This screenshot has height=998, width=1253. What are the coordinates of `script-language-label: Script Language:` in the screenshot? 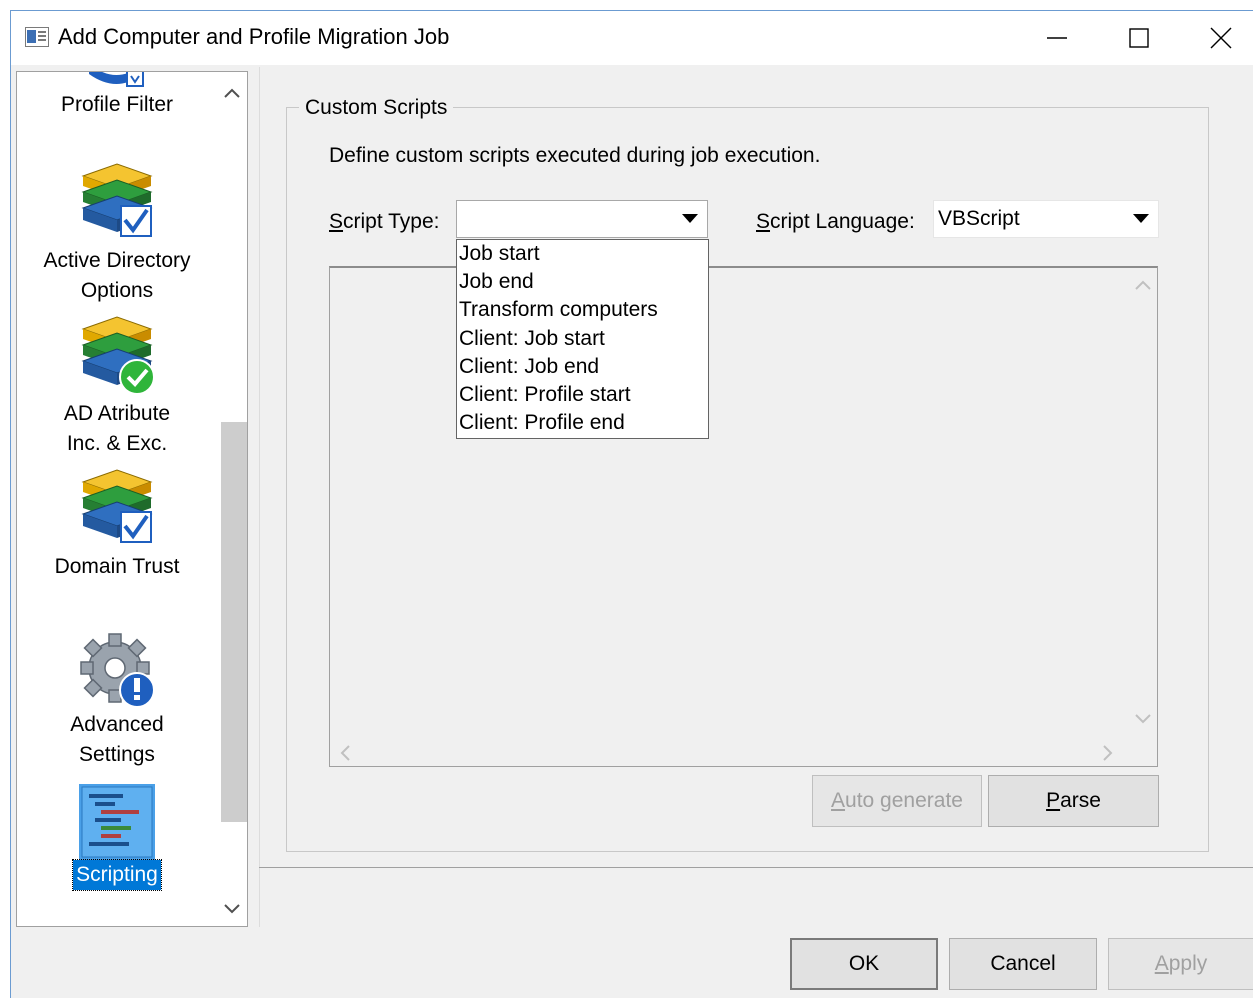 It's located at (835, 221).